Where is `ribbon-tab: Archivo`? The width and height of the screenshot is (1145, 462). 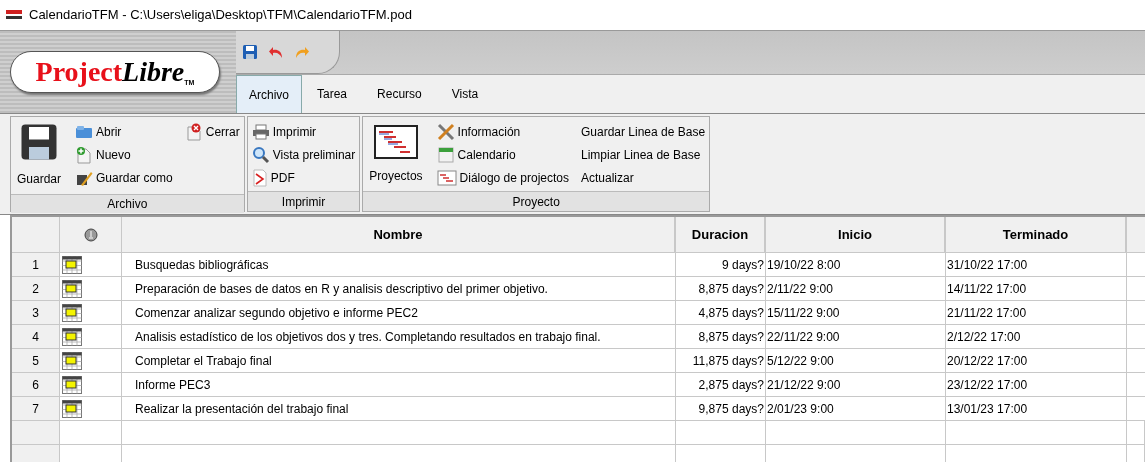 ribbon-tab: Archivo is located at coordinates (269, 94).